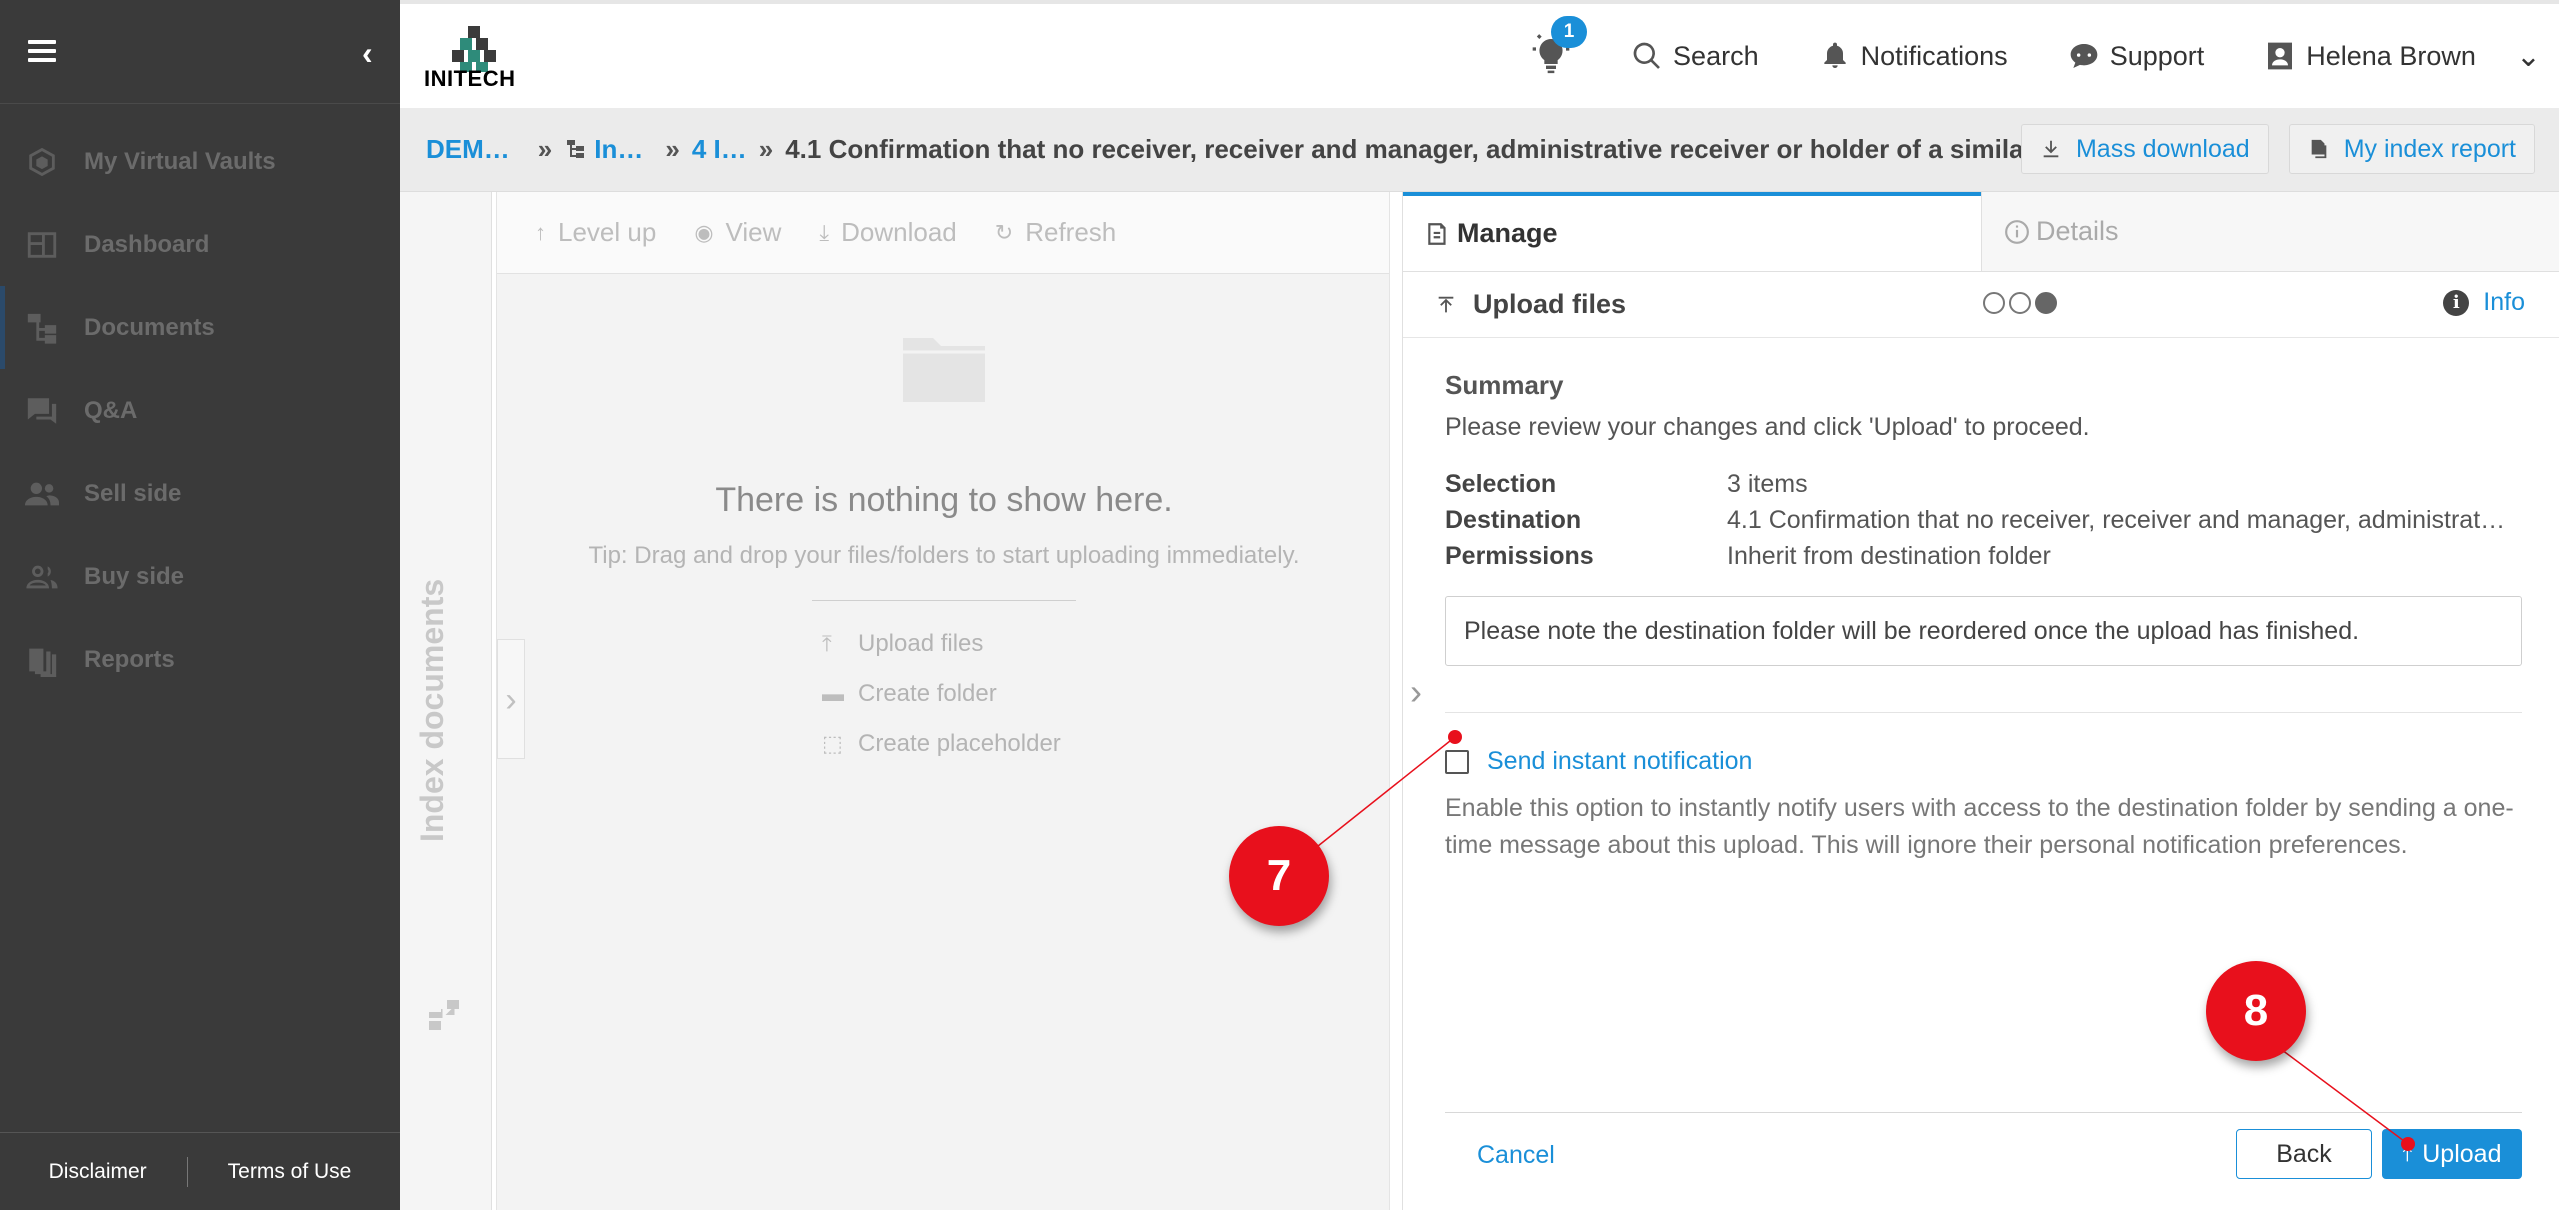  Describe the element at coordinates (432, 710) in the screenshot. I see `index-documents-label: Index documents` at that location.